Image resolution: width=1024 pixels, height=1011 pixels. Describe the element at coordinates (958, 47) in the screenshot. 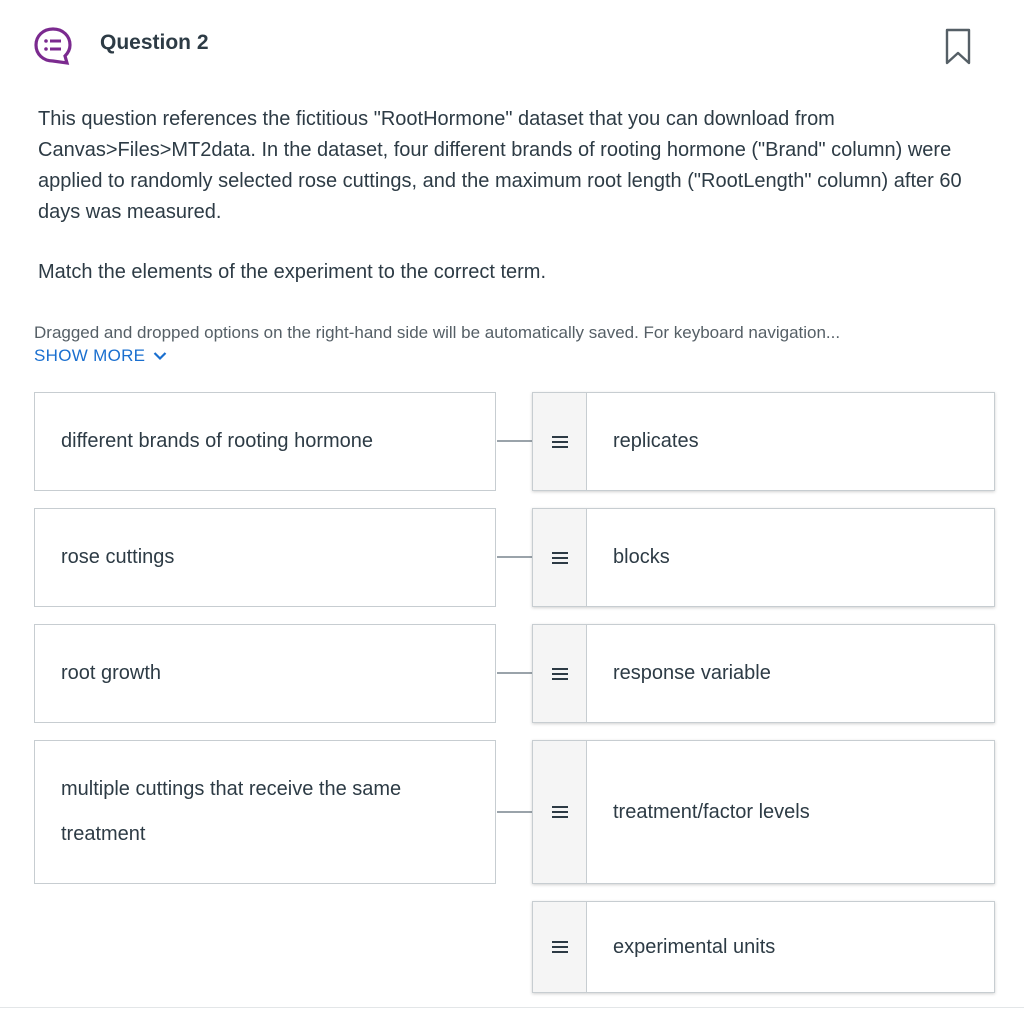

I see `bookmark-icon` at that location.